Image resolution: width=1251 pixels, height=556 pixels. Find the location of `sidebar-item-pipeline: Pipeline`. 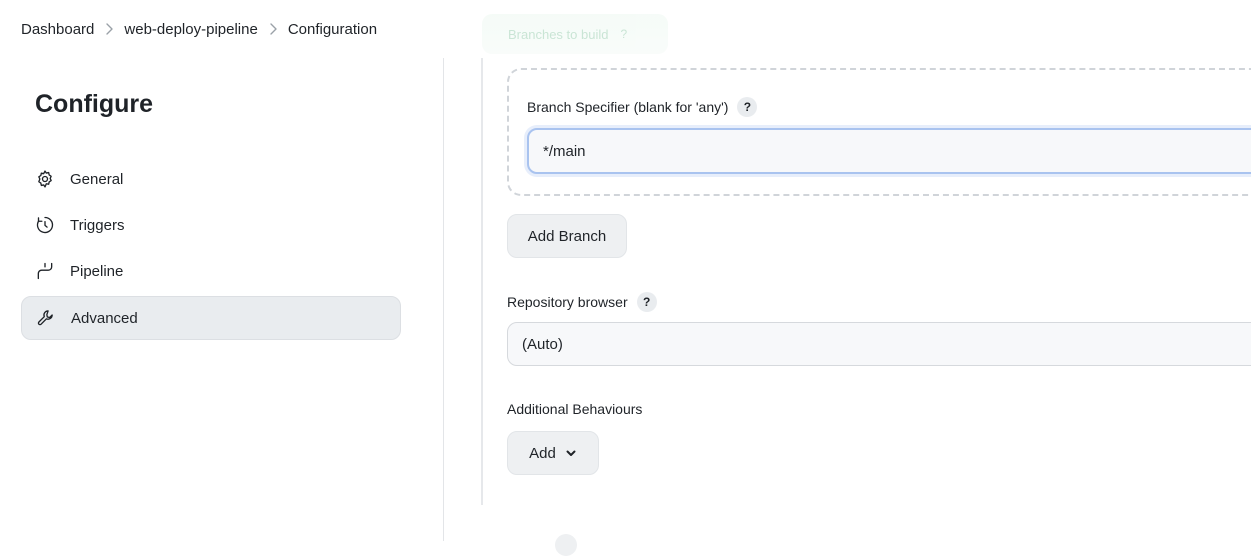

sidebar-item-pipeline: Pipeline is located at coordinates (211, 271).